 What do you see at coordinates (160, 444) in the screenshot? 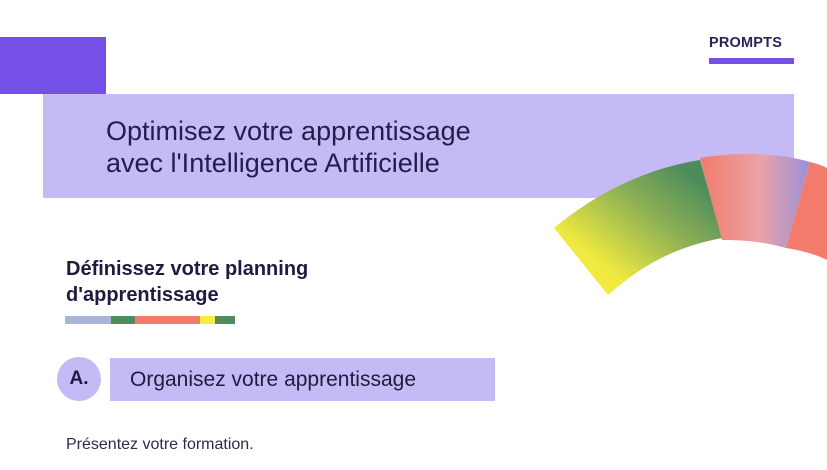
I see `body-text: Présentez votre formation.` at bounding box center [160, 444].